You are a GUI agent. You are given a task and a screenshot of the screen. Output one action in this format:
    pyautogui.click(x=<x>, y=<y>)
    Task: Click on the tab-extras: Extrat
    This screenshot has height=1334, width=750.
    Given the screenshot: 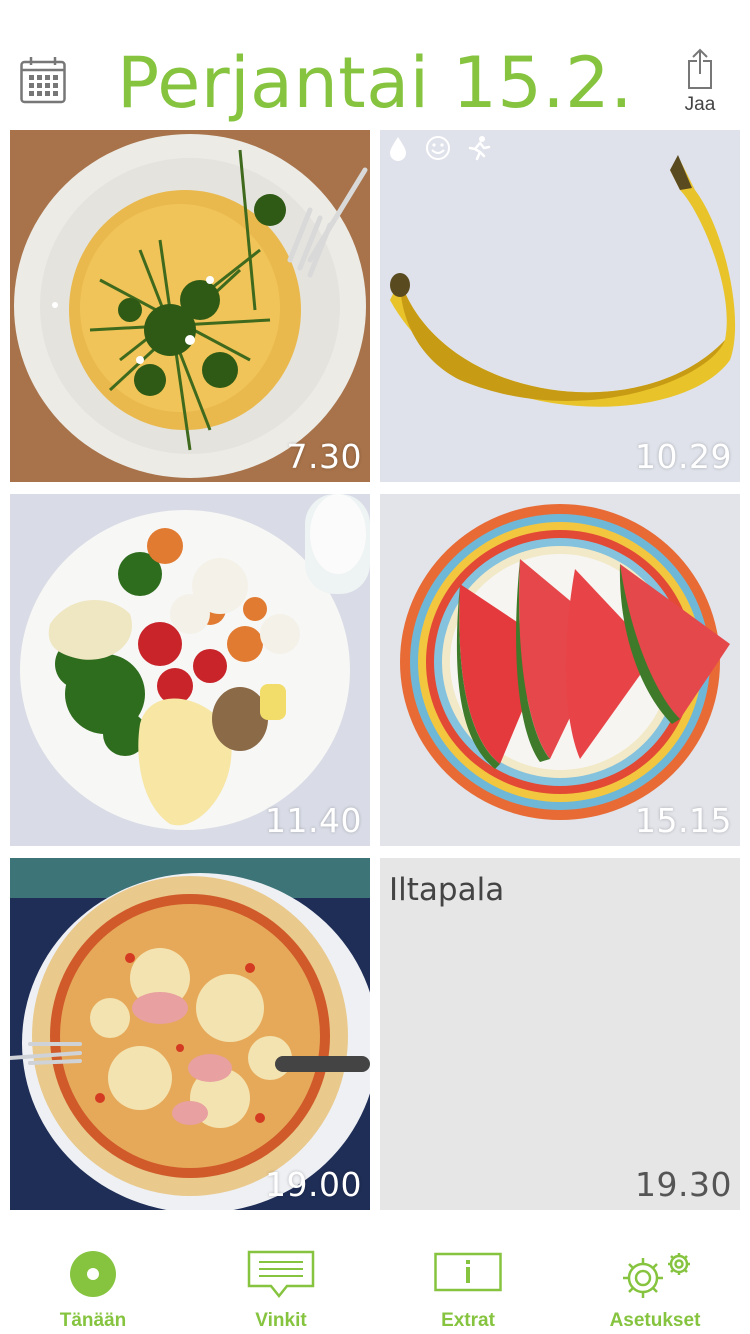 What is the action you would take?
    pyautogui.click(x=468, y=1282)
    